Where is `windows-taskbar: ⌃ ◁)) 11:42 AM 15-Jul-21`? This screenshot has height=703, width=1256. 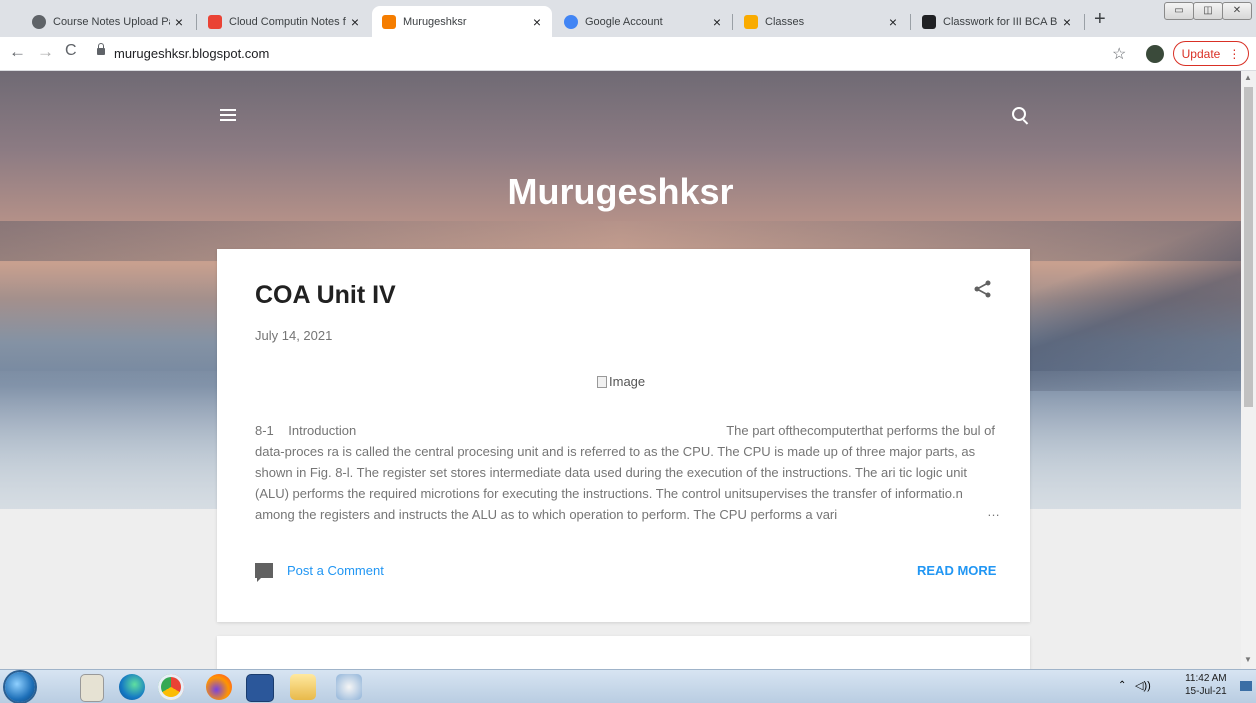 windows-taskbar: ⌃ ◁)) 11:42 AM 15-Jul-21 is located at coordinates (628, 686).